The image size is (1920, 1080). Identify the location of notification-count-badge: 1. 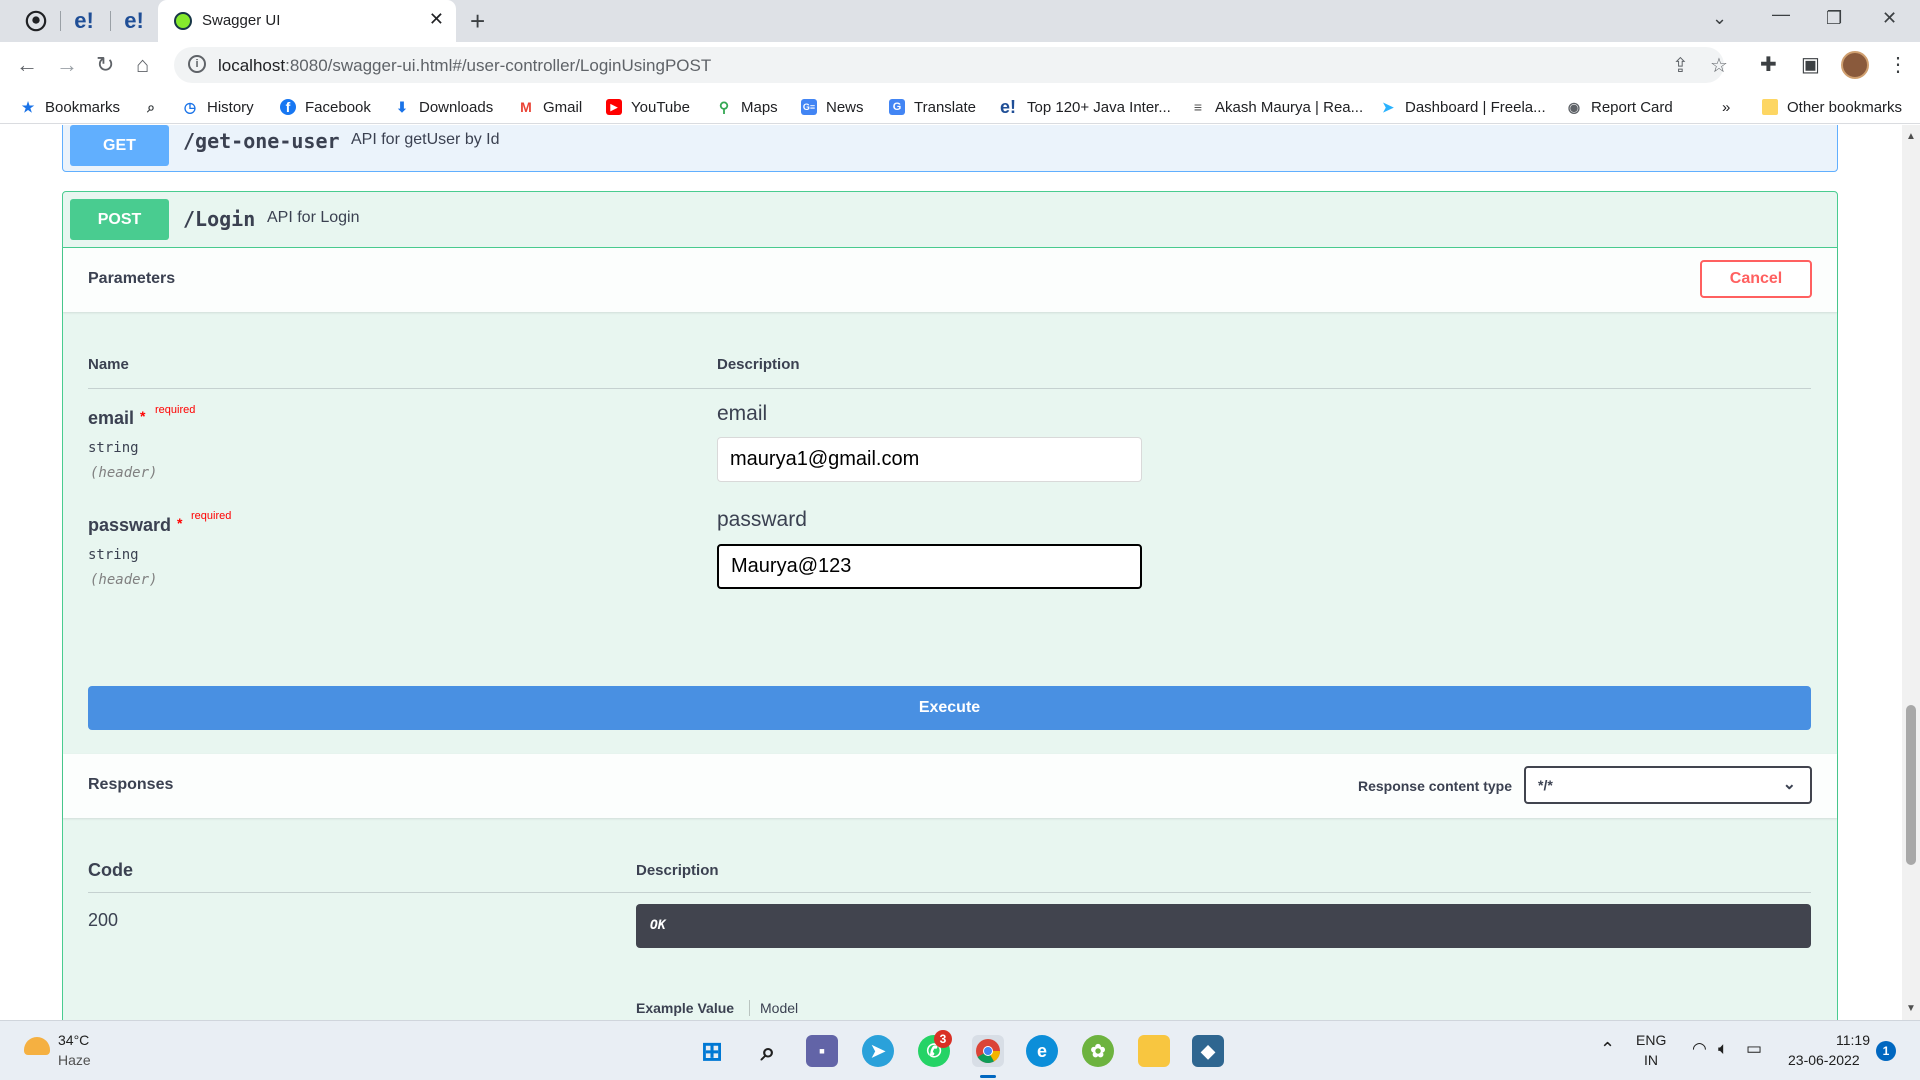
(1886, 1051).